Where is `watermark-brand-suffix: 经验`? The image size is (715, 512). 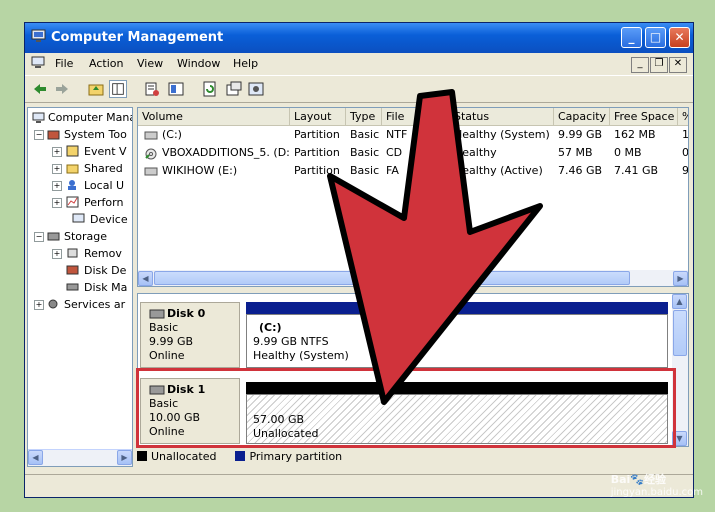 watermark-brand-suffix: 经验 is located at coordinates (655, 479).